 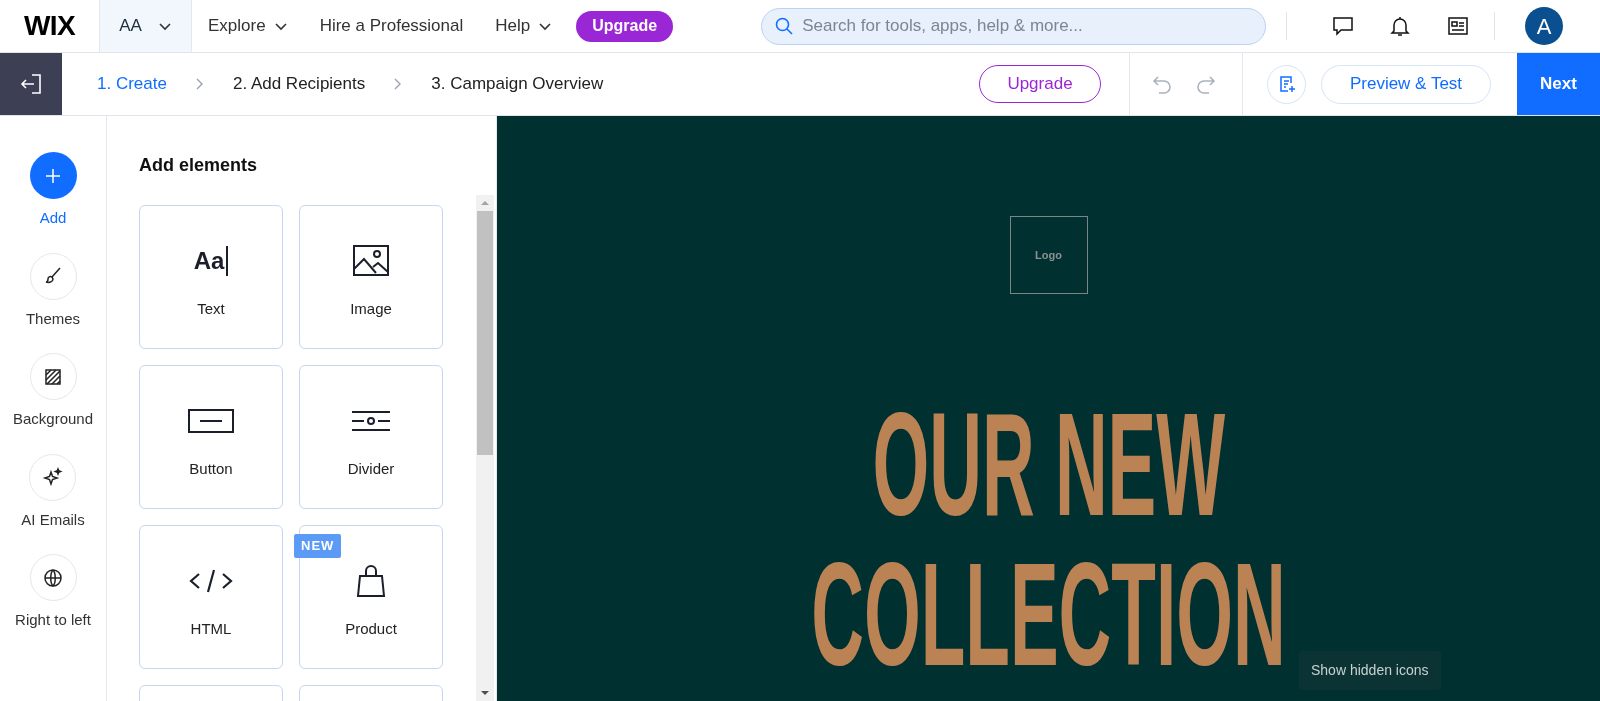 What do you see at coordinates (371, 437) in the screenshot?
I see `divider-element-card: Divider` at bounding box center [371, 437].